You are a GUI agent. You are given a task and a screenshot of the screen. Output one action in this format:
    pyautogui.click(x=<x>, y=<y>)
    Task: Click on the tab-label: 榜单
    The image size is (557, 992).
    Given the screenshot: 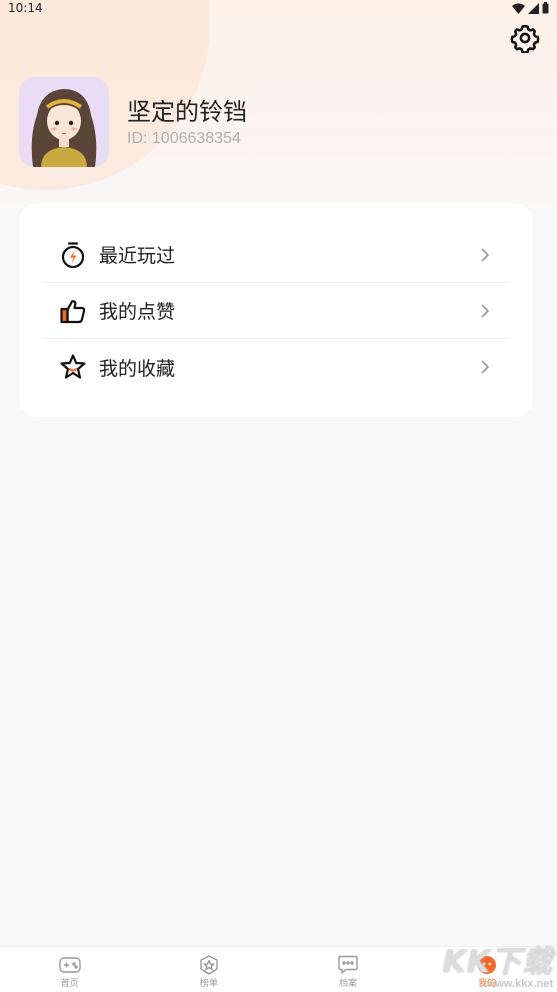 What is the action you would take?
    pyautogui.click(x=208, y=984)
    